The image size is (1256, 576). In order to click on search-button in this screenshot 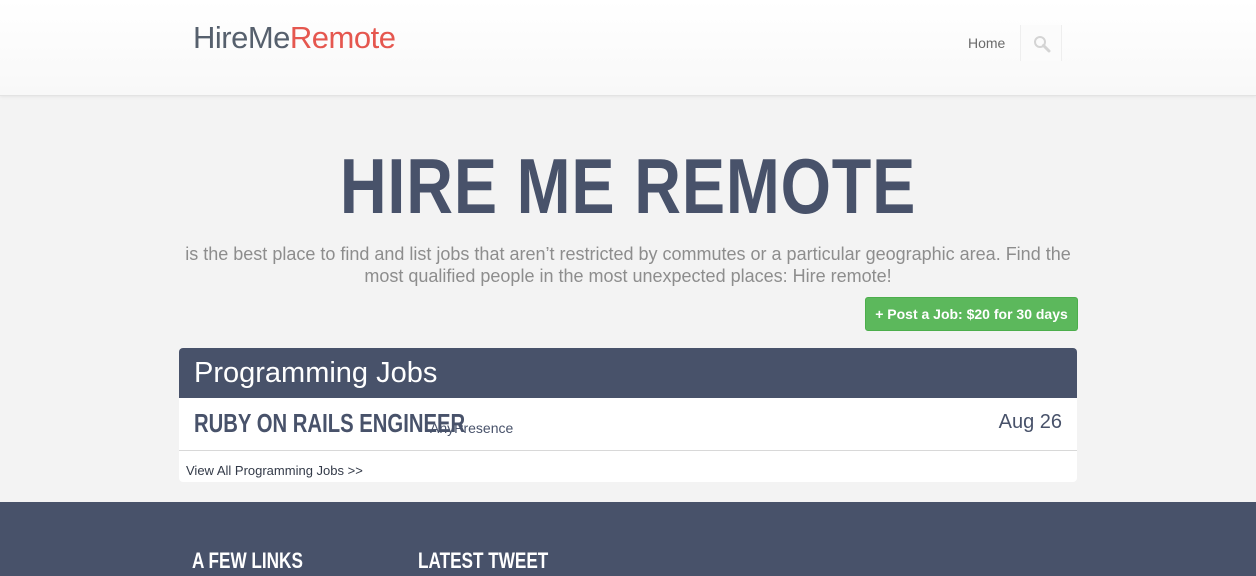, I will do `click(1041, 43)`.